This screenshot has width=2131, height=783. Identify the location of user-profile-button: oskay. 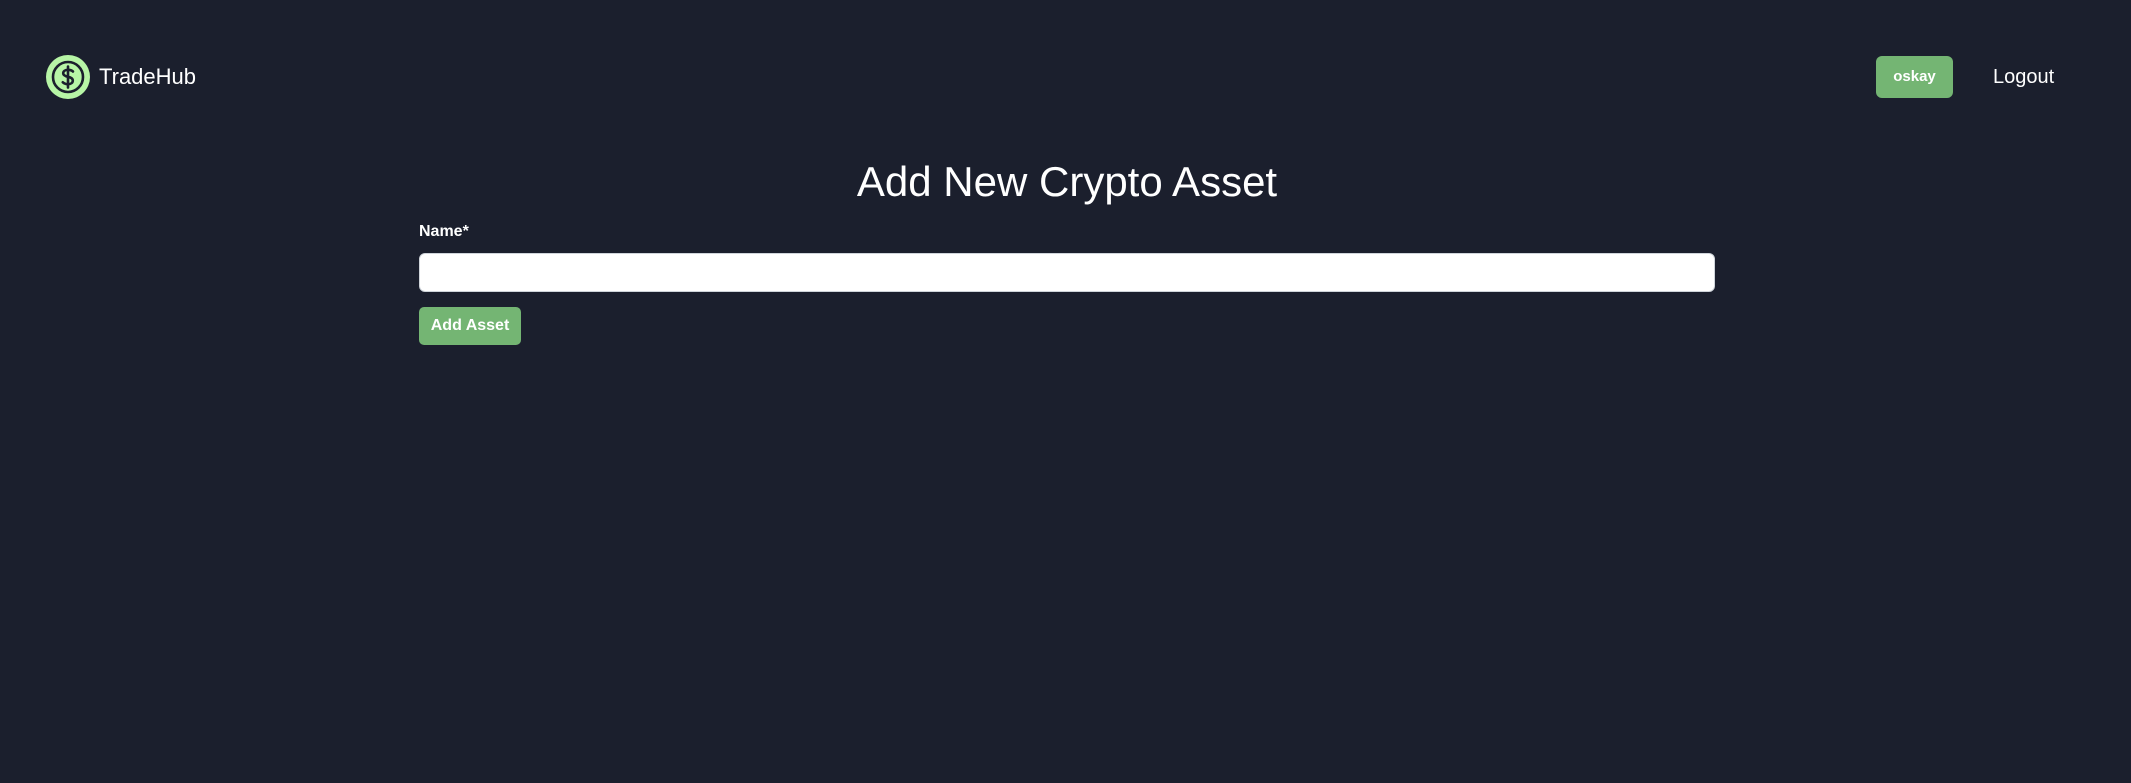
(1914, 77).